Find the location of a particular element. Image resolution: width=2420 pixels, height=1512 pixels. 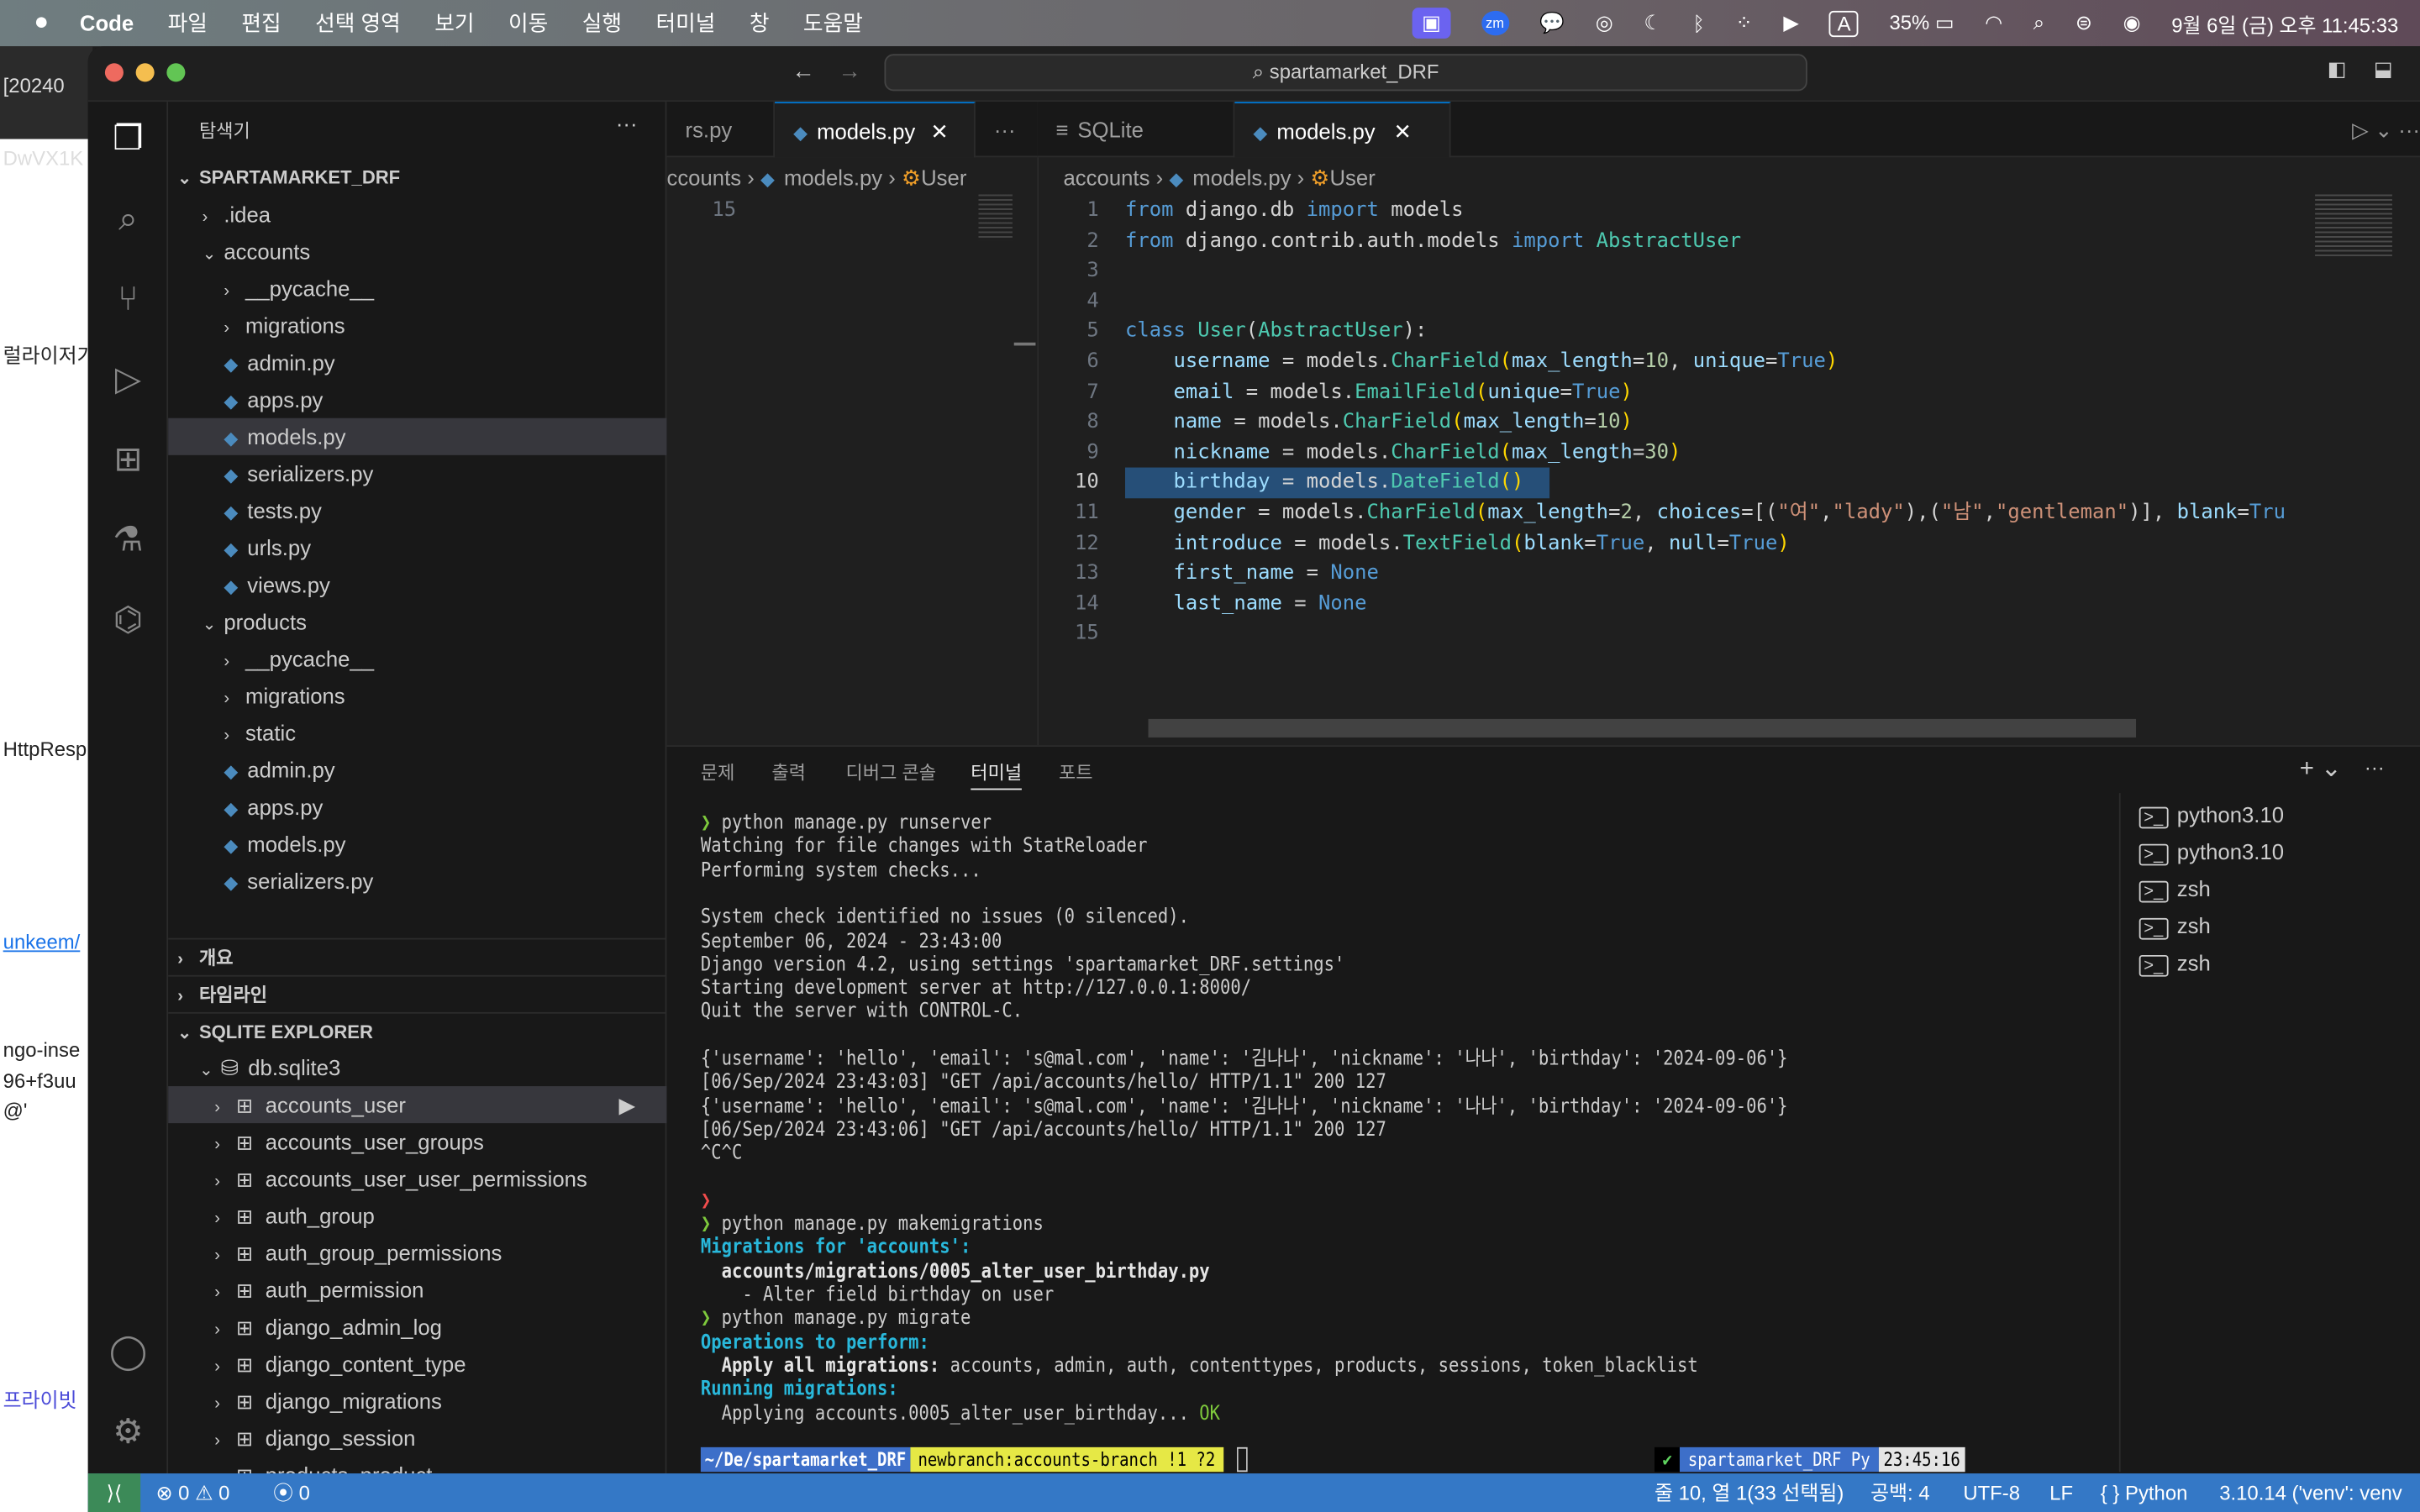

menu-item: 창 is located at coordinates (760, 23).